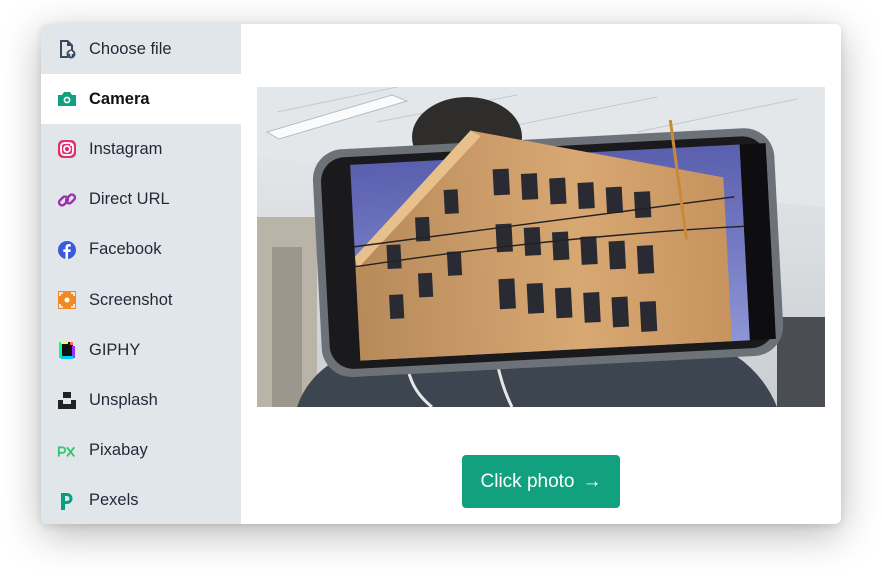 Image resolution: width=882 pixels, height=582 pixels. What do you see at coordinates (67, 350) in the screenshot?
I see `giphy-icon` at bounding box center [67, 350].